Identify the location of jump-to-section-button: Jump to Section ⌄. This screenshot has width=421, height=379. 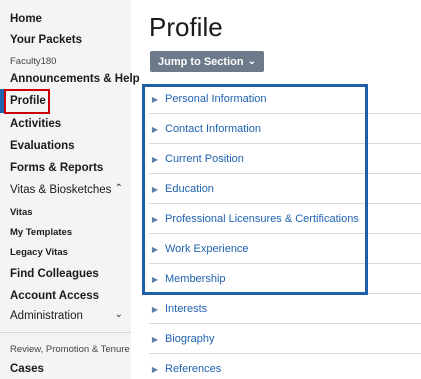
(207, 61).